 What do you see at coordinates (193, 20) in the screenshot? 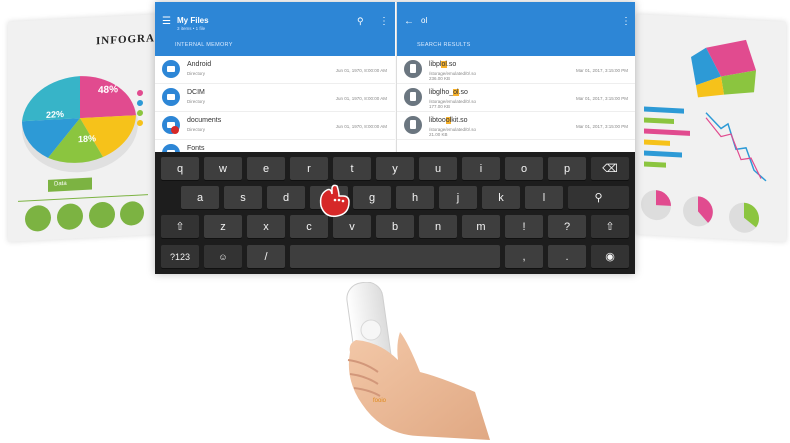
I see `files-title: My Files` at bounding box center [193, 20].